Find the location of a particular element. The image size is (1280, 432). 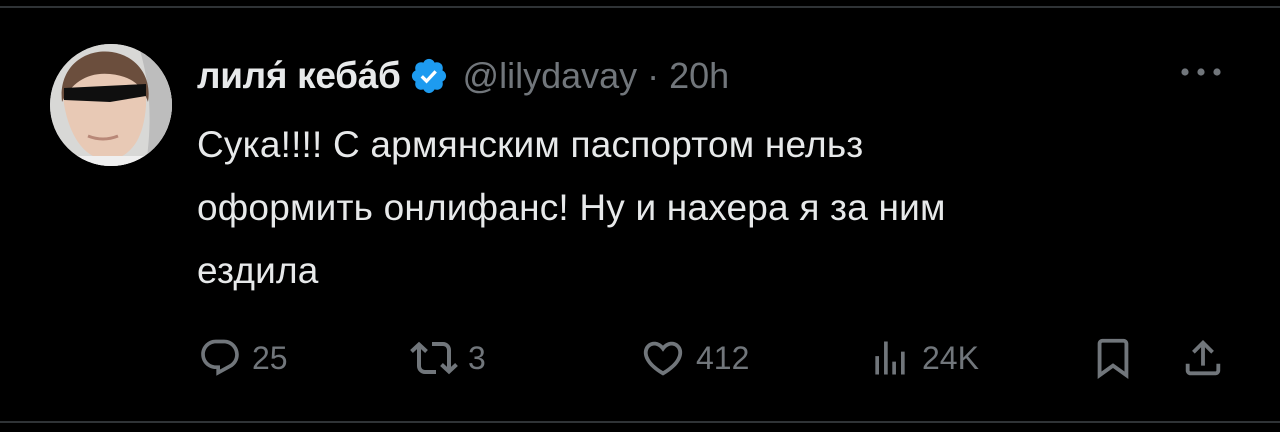

action-bar: 25 3 412 24K is located at coordinates (640, 358).